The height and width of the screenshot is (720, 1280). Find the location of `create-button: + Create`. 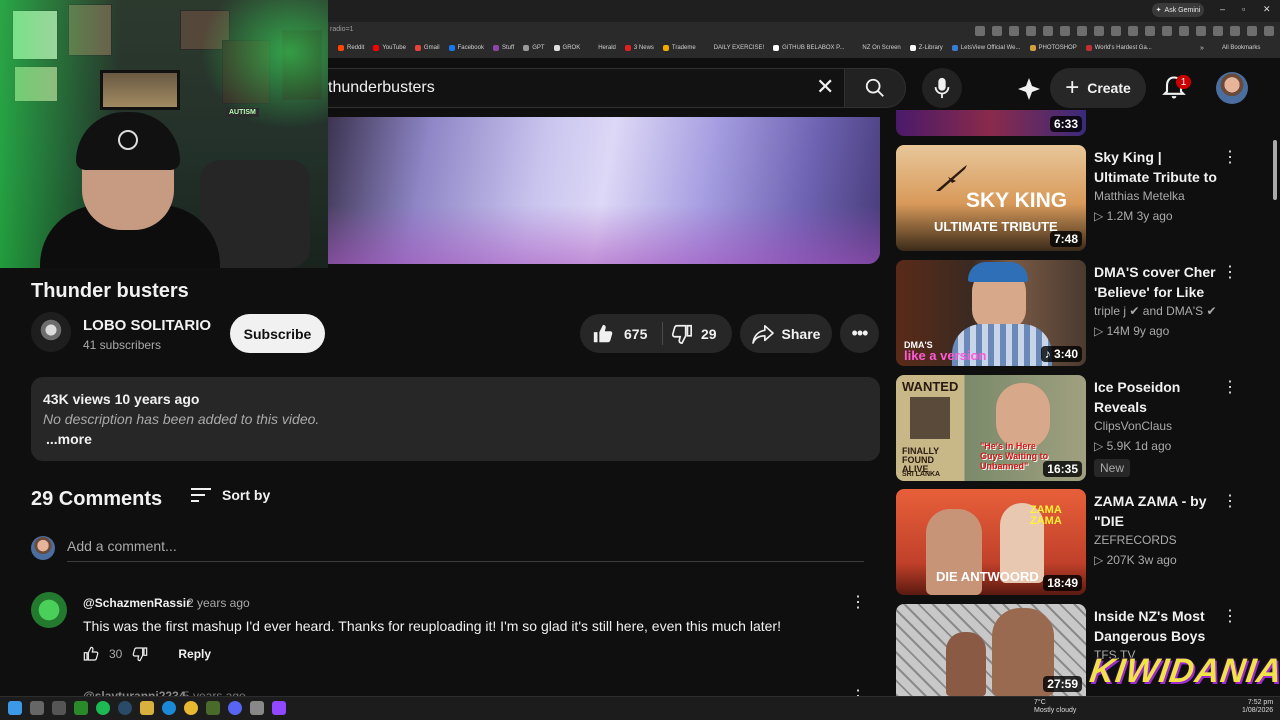

create-button: + Create is located at coordinates (1098, 88).